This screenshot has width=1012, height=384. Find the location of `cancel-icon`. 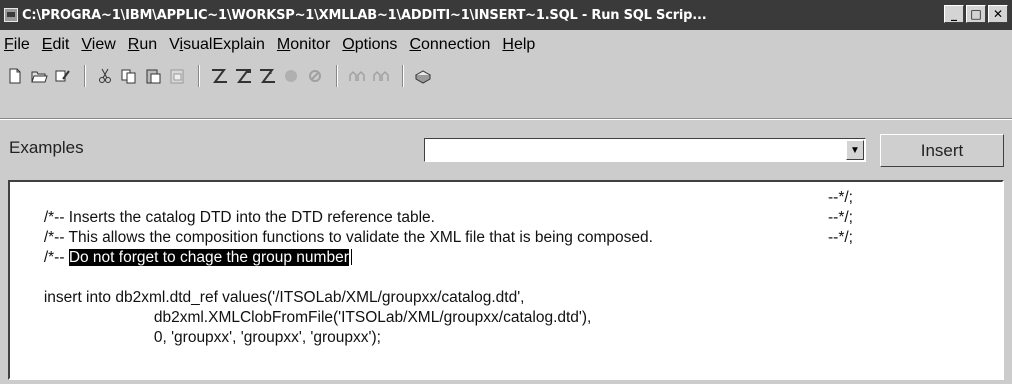

cancel-icon is located at coordinates (315, 76).